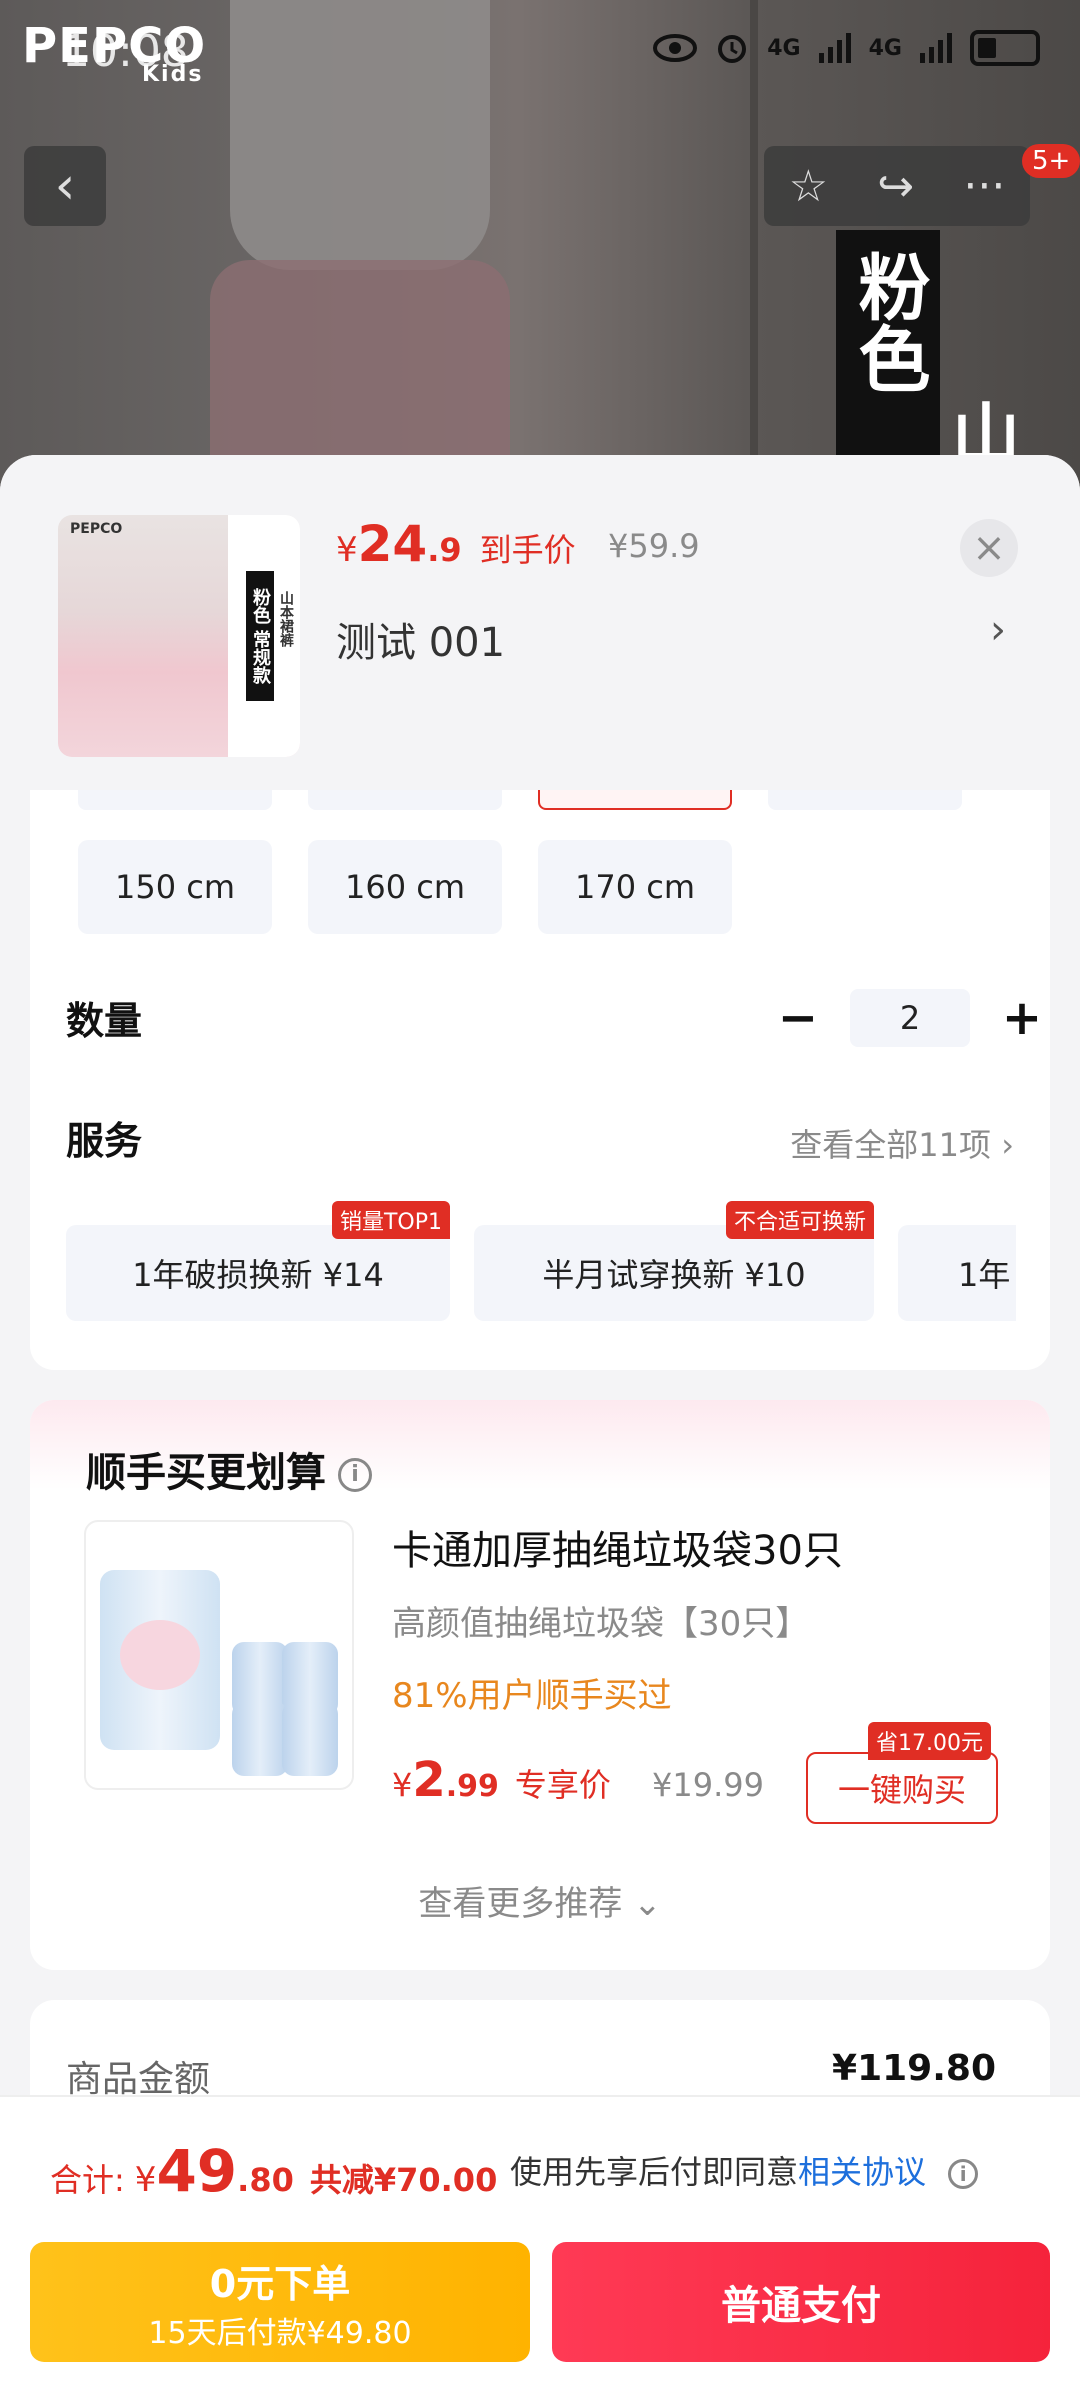 The height and width of the screenshot is (2400, 1080). I want to click on addon-title-text: 顺手买更划算, so click(206, 1473).